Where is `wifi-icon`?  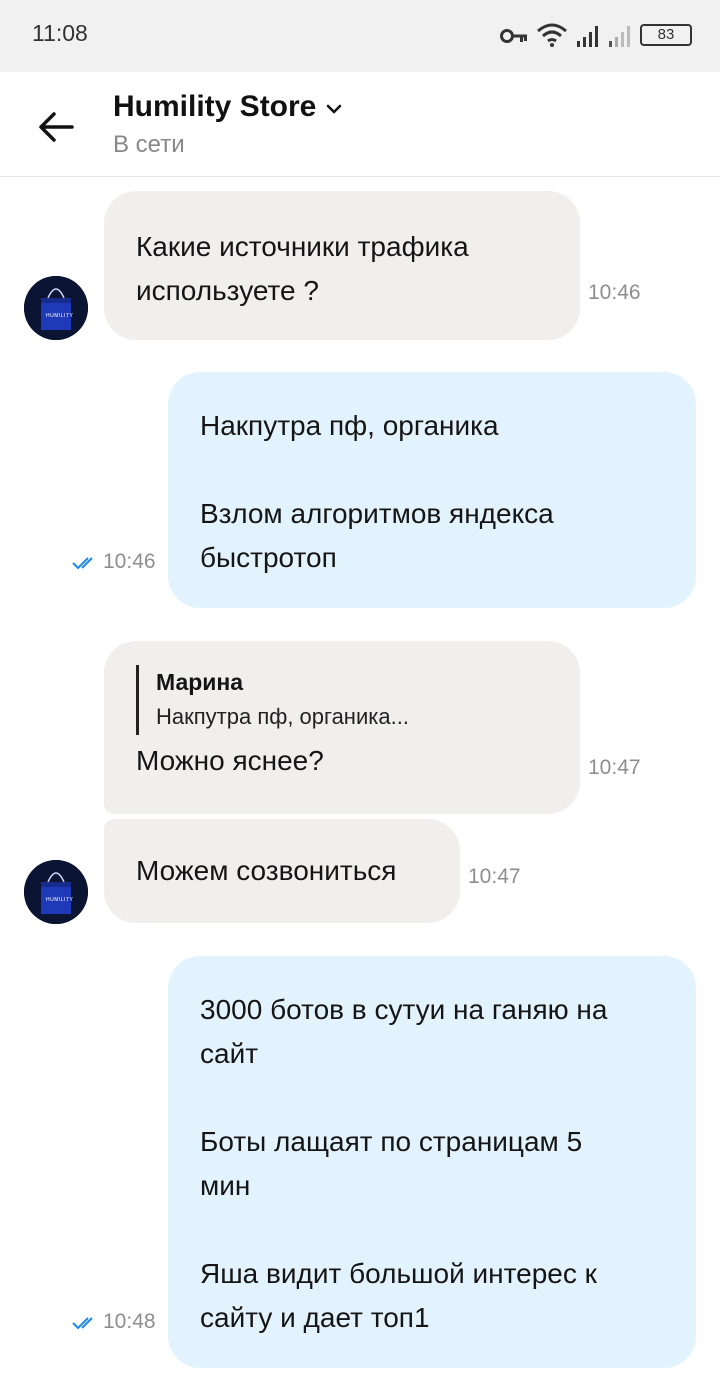 wifi-icon is located at coordinates (552, 35).